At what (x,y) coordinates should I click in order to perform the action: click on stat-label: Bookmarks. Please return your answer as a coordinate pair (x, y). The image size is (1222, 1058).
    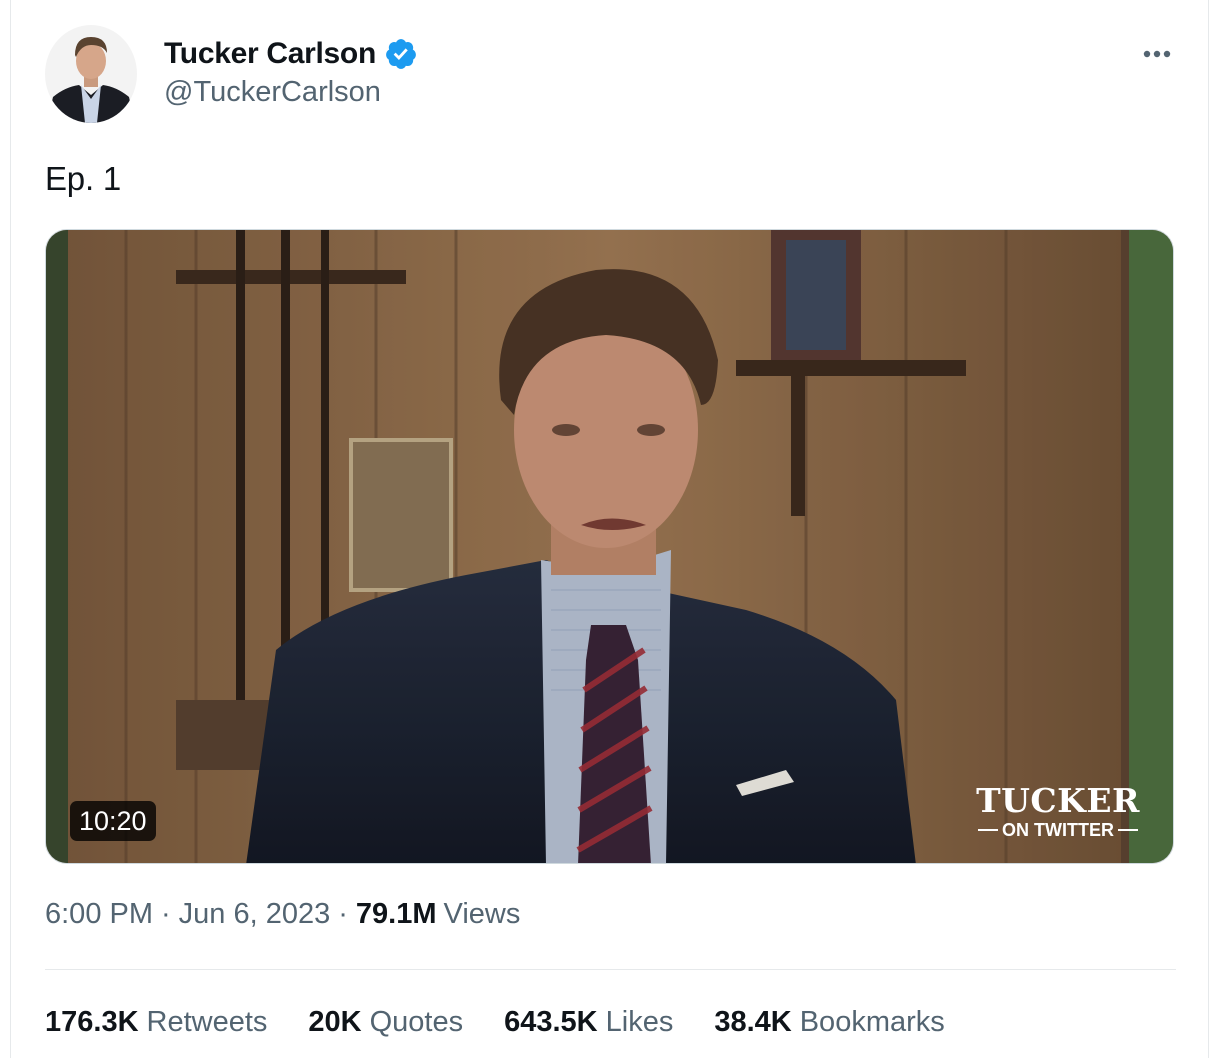
    Looking at the image, I should click on (872, 1022).